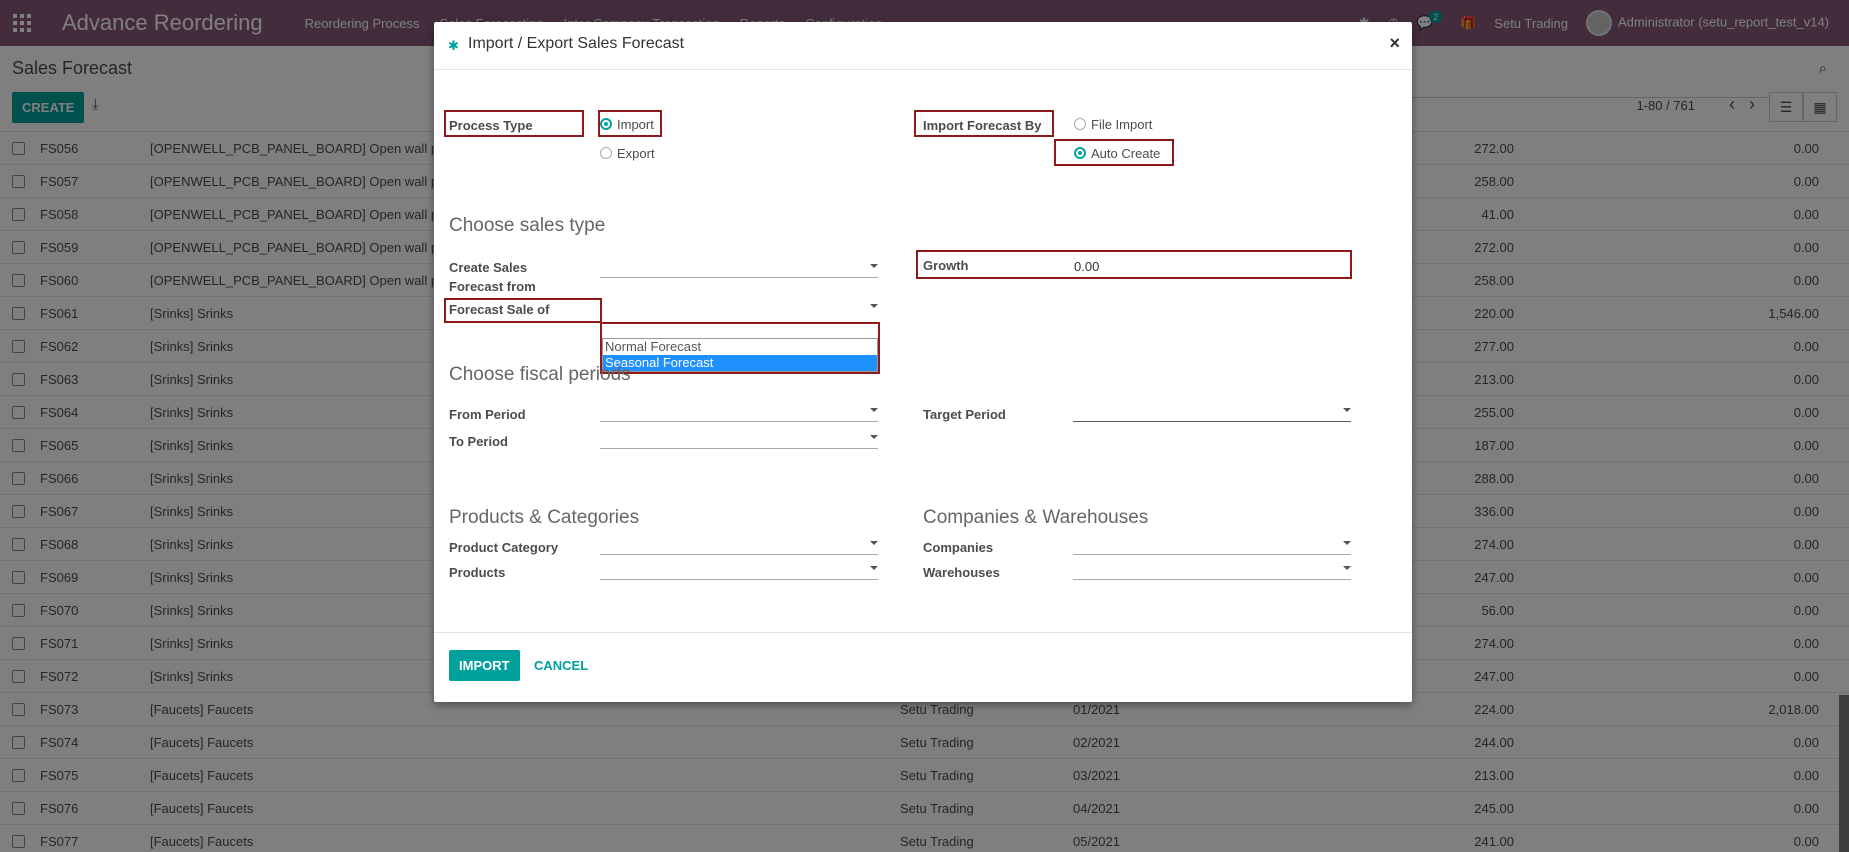  What do you see at coordinates (576, 43) in the screenshot?
I see `dialog-title: Import / Export Sales Forecast` at bounding box center [576, 43].